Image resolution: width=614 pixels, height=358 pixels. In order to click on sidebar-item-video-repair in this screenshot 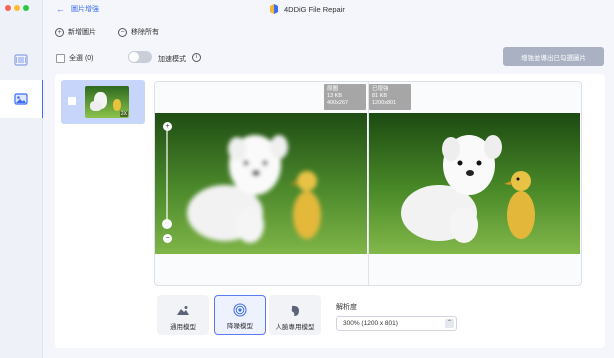, I will do `click(21, 60)`.